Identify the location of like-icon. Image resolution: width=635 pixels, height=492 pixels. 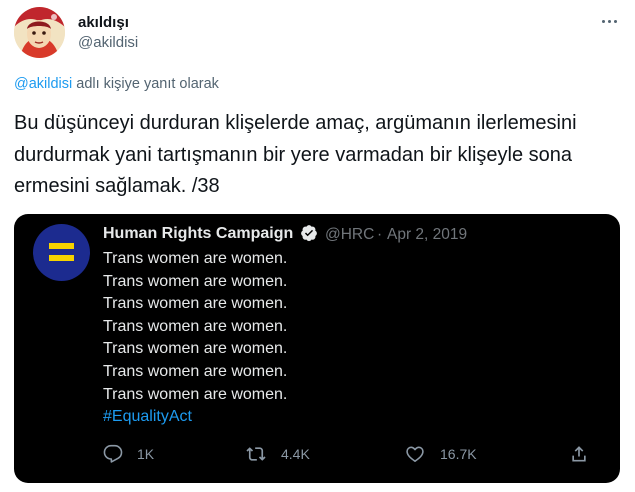
(415, 454).